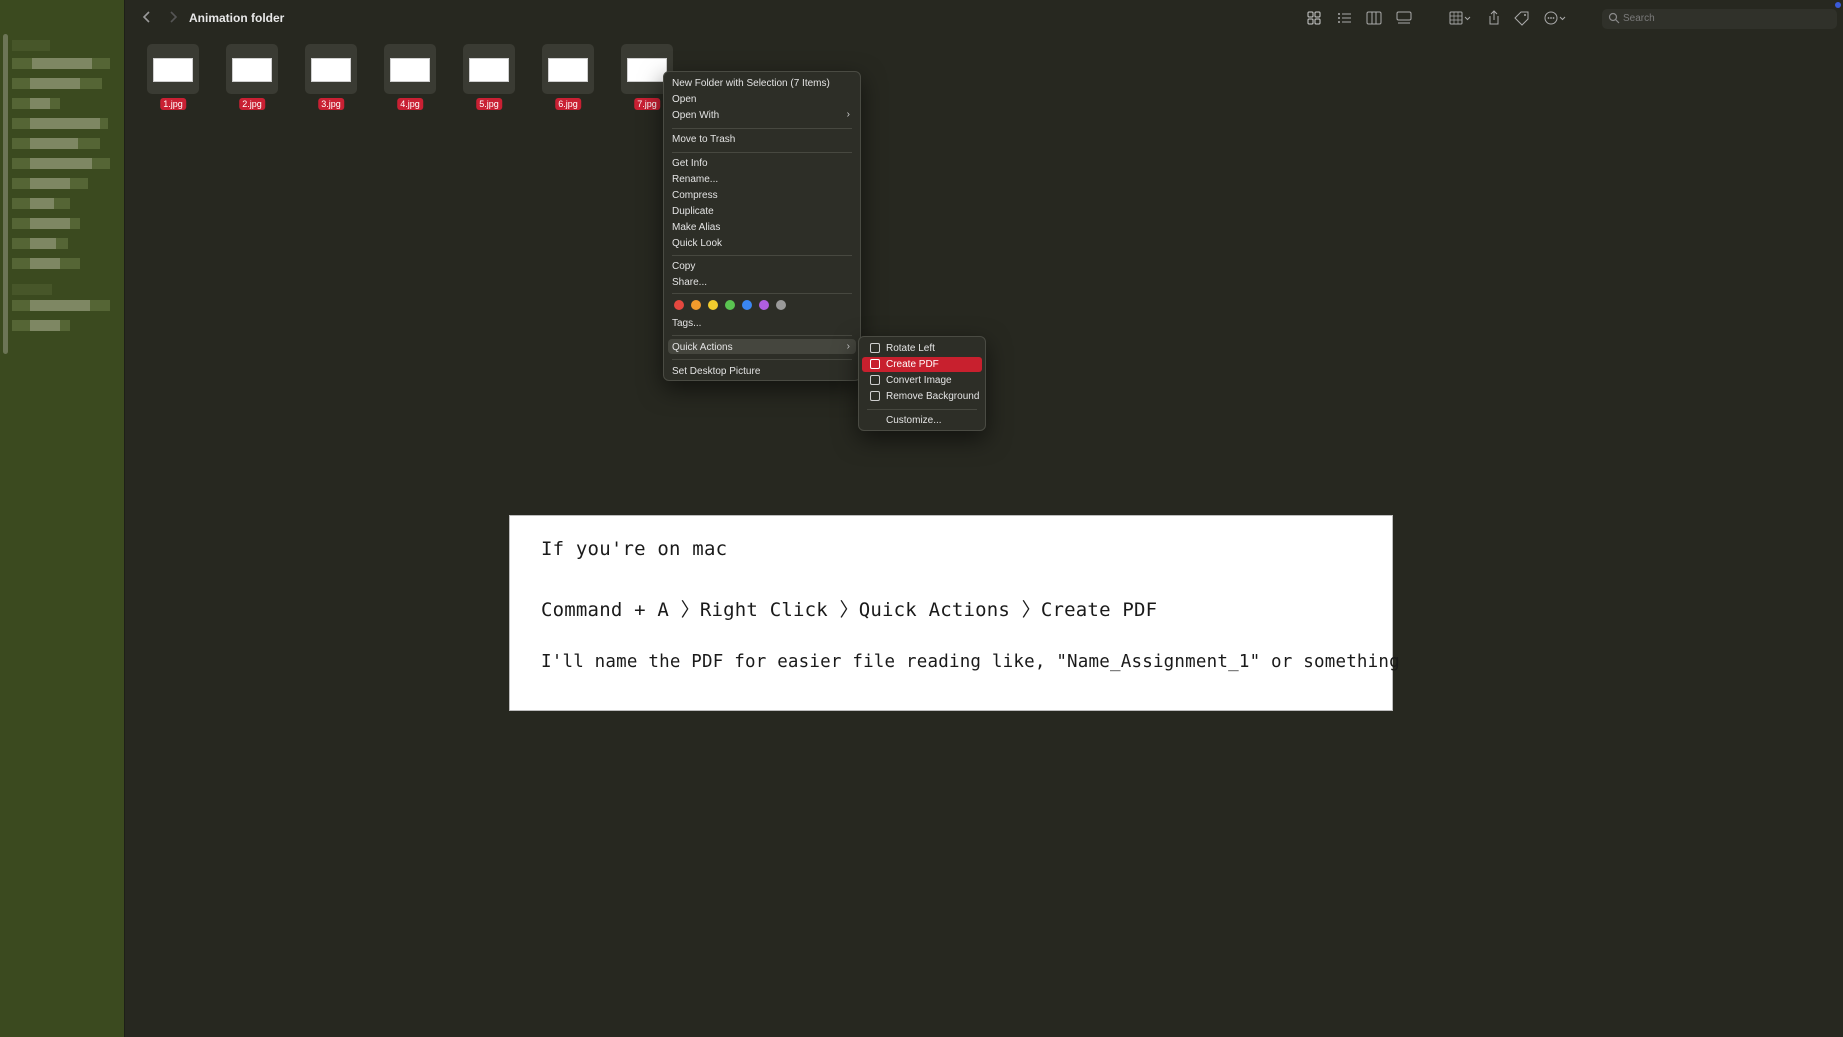 This screenshot has width=1843, height=1037. What do you see at coordinates (252, 104) in the screenshot?
I see `file-name: 2.jpg` at bounding box center [252, 104].